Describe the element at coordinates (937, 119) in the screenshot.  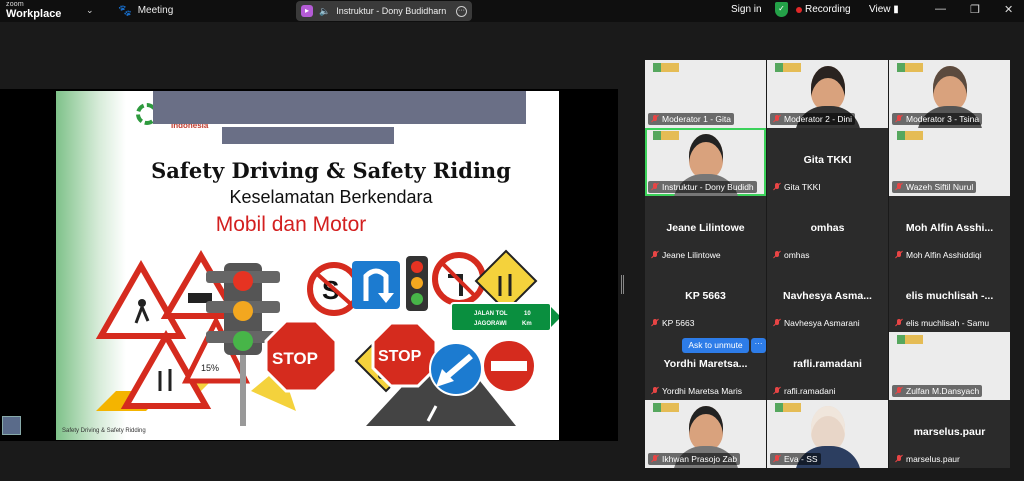
I see `participant-name-label: Moderator 3 - Tsina` at that location.